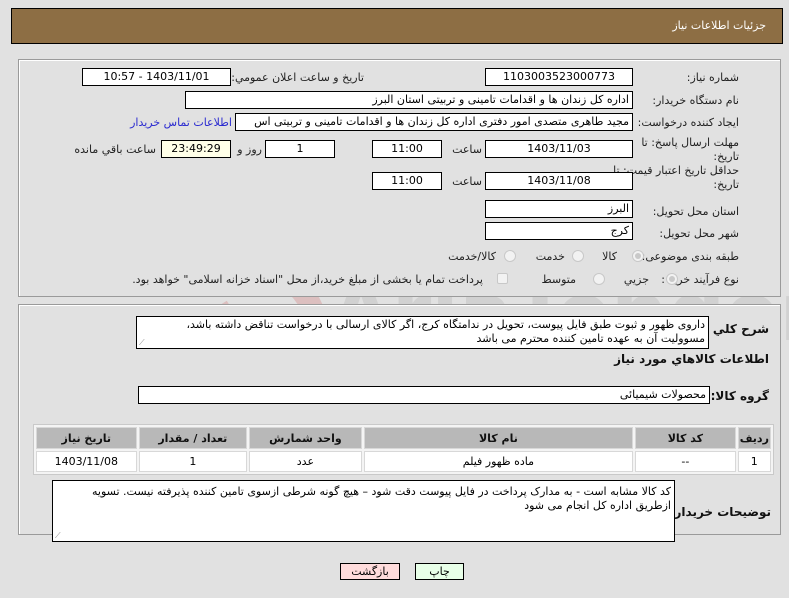  Describe the element at coordinates (498, 461) in the screenshot. I see `cell-item-name: ماده ظهور فیلم` at that location.